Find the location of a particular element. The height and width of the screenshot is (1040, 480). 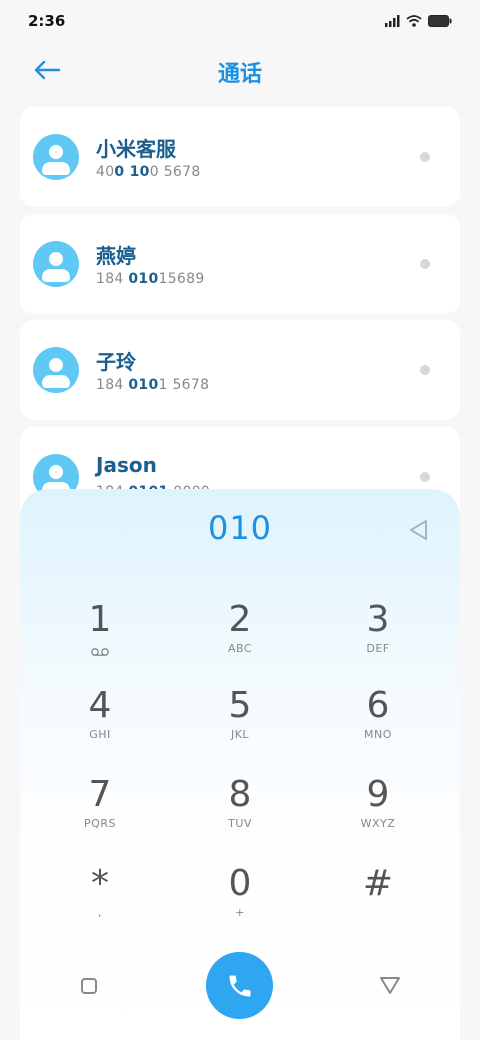

wifi-icon is located at coordinates (414, 21).